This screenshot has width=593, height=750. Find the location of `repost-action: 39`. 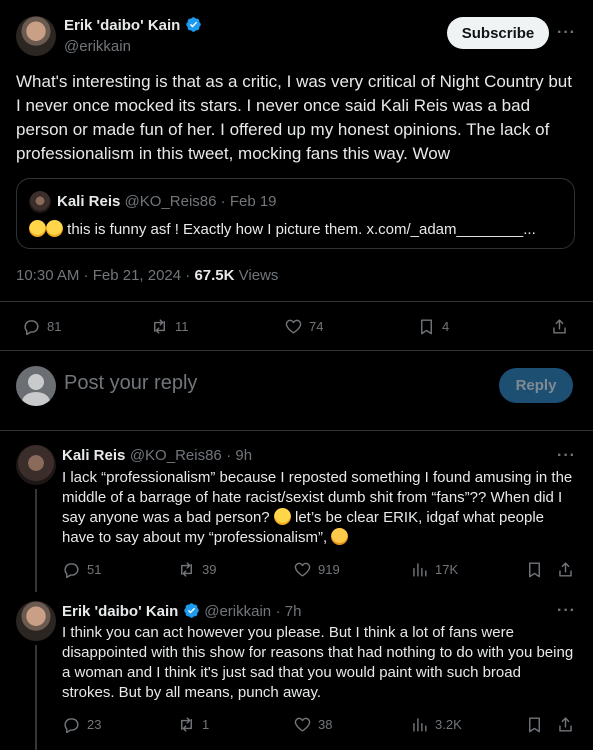

repost-action: 39 is located at coordinates (196, 569).